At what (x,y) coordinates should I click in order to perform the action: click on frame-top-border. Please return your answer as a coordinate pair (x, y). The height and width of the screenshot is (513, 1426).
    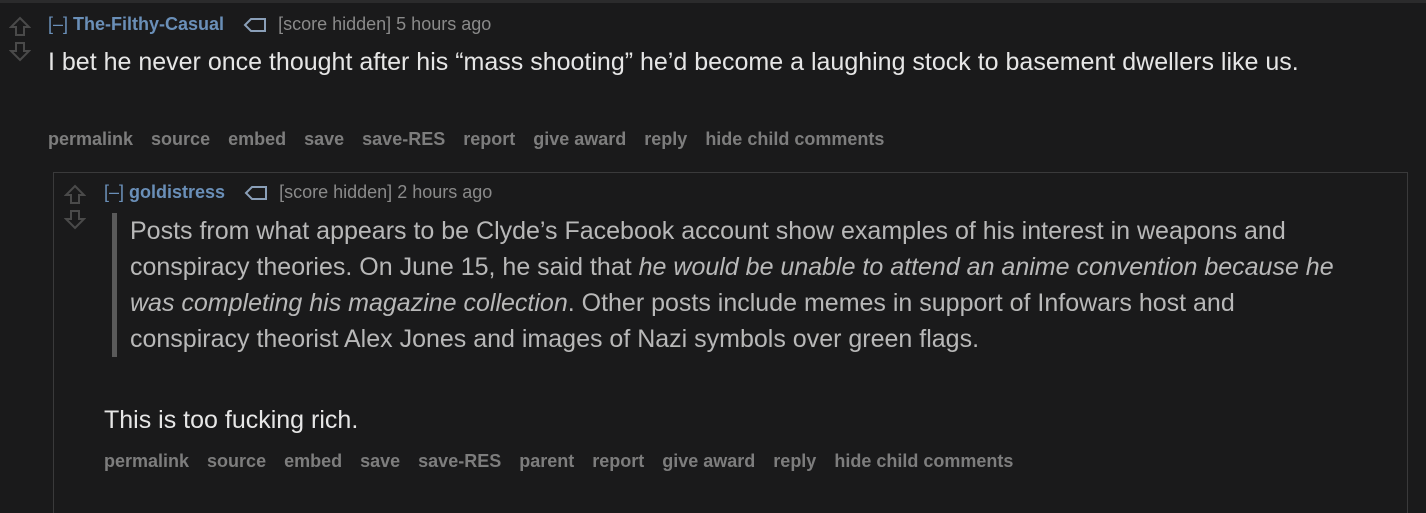
    Looking at the image, I should click on (713, 1).